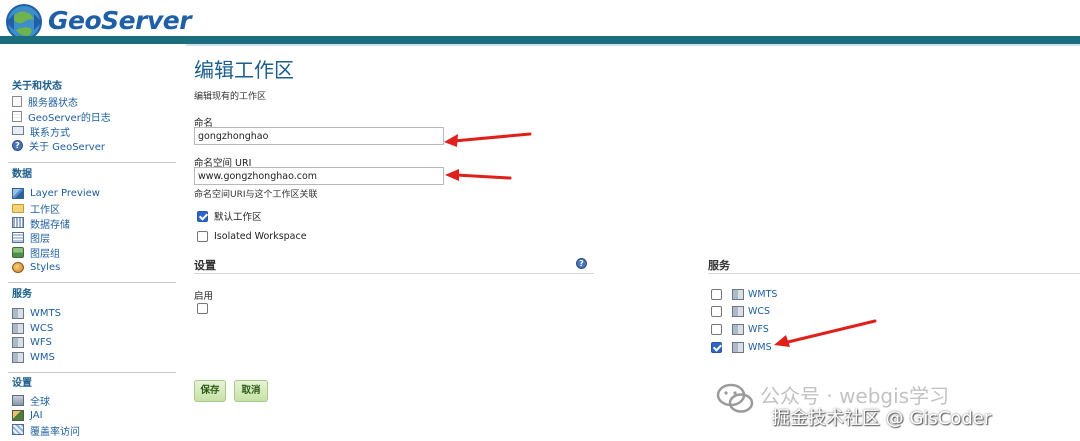 Image resolution: width=1080 pixels, height=441 pixels. I want to click on default-workspace-row: 默认工作区, so click(229, 216).